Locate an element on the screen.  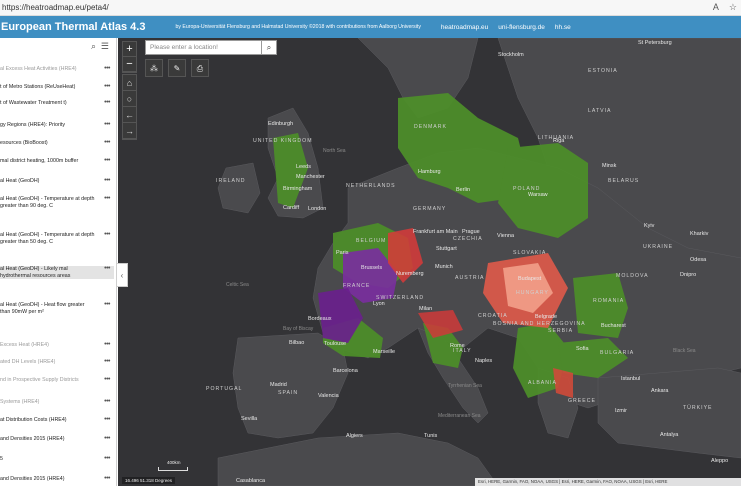
layer-item: al Excess Heat Activities (HRE4) ••• is located at coordinates (57, 69).